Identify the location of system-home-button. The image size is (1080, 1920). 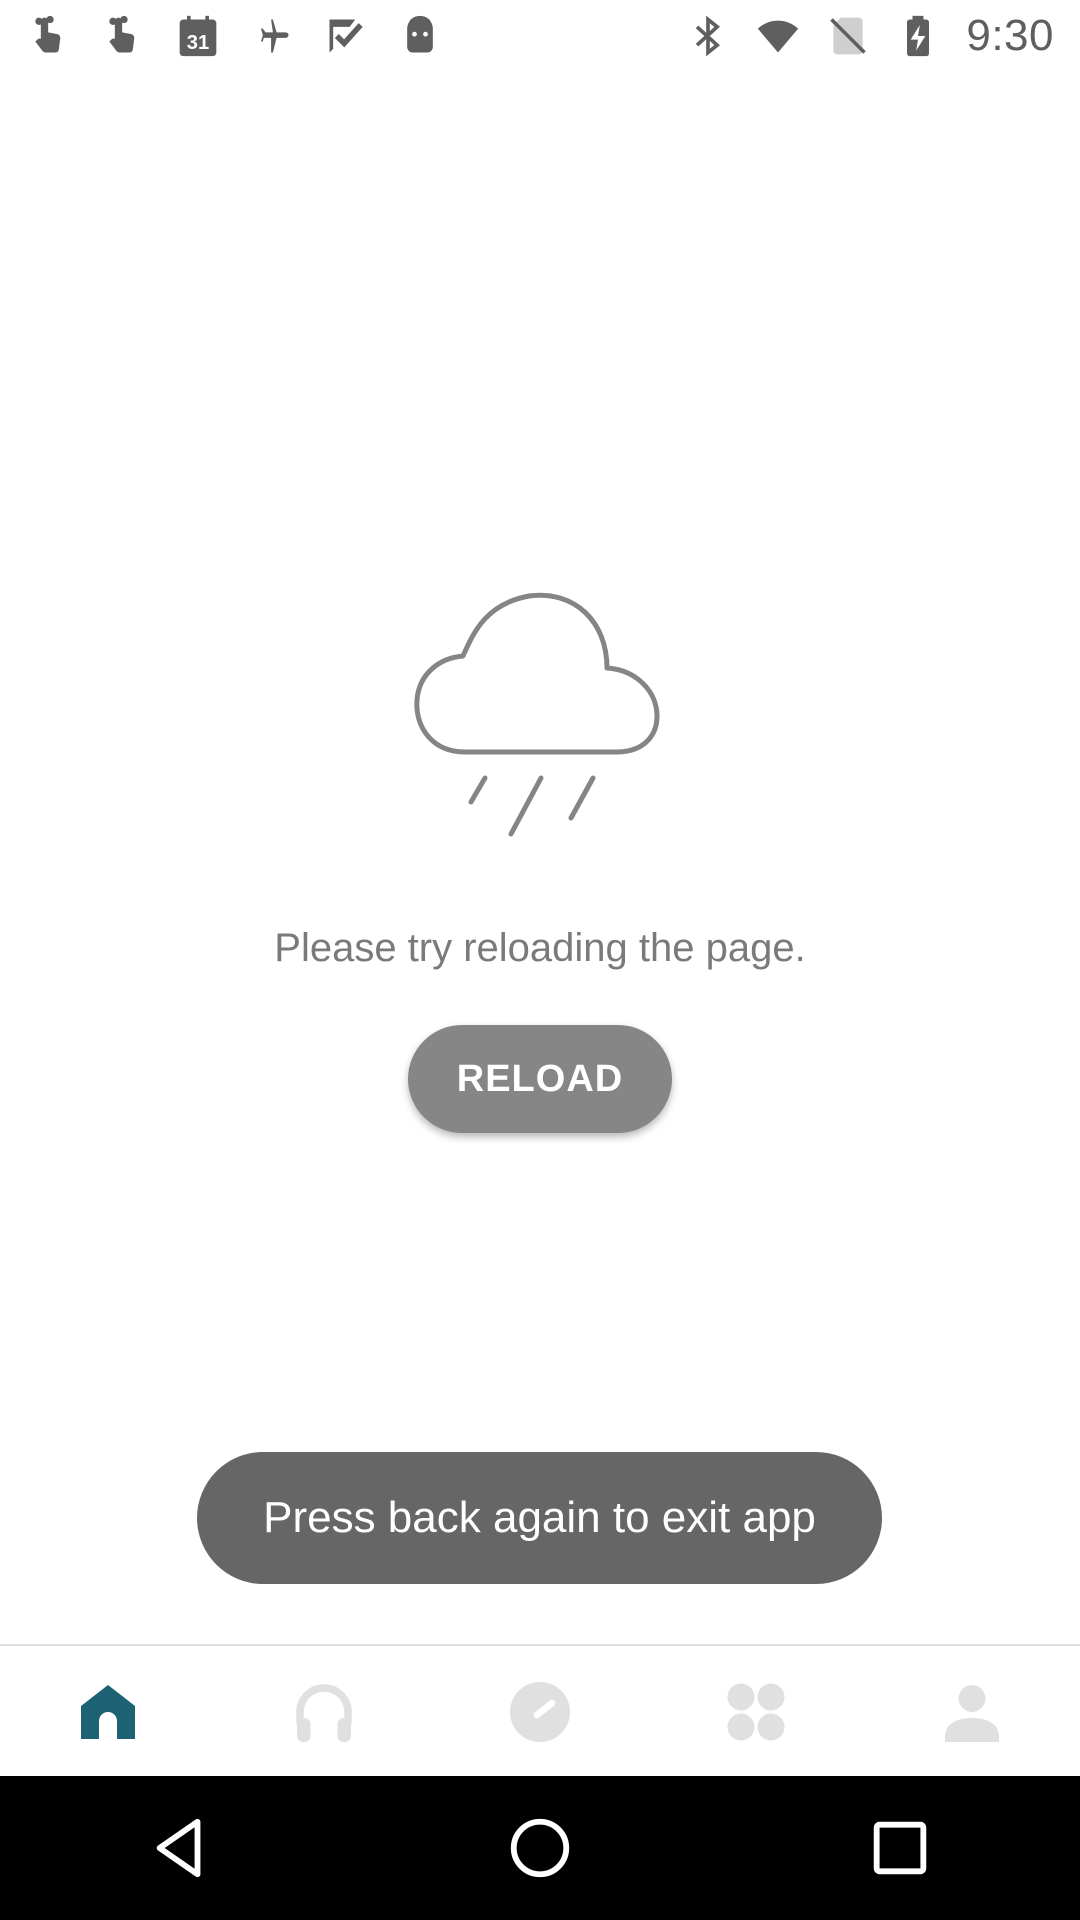
(540, 1848).